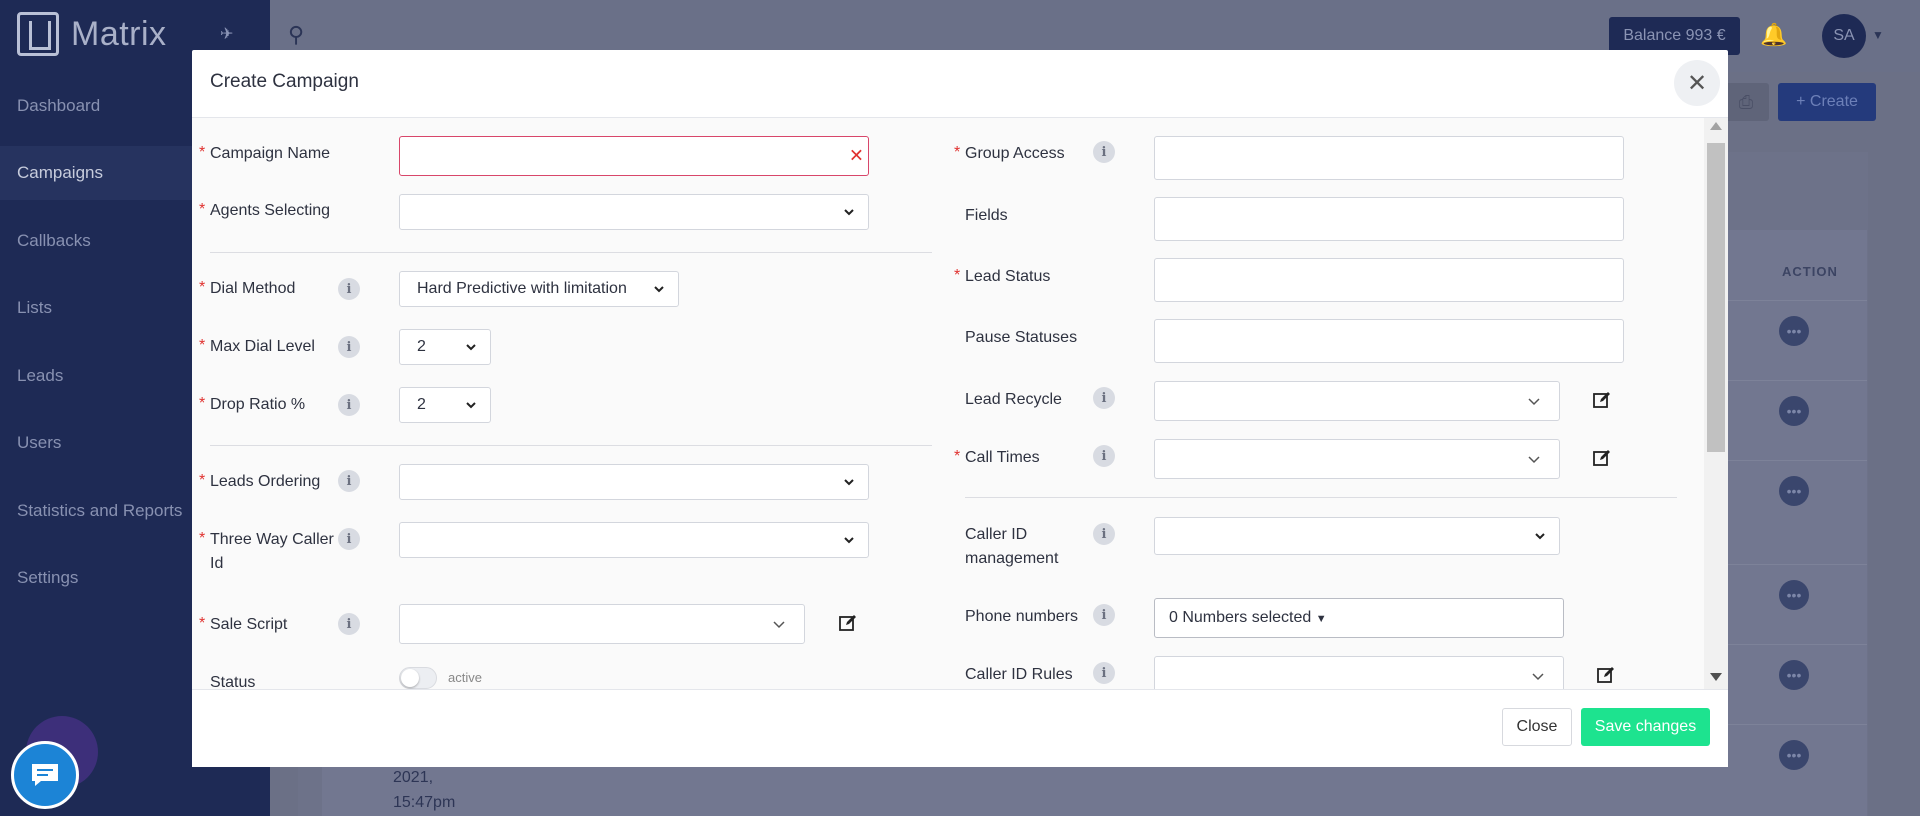 The height and width of the screenshot is (816, 1920). Describe the element at coordinates (602, 624) in the screenshot. I see `sale-script-select` at that location.